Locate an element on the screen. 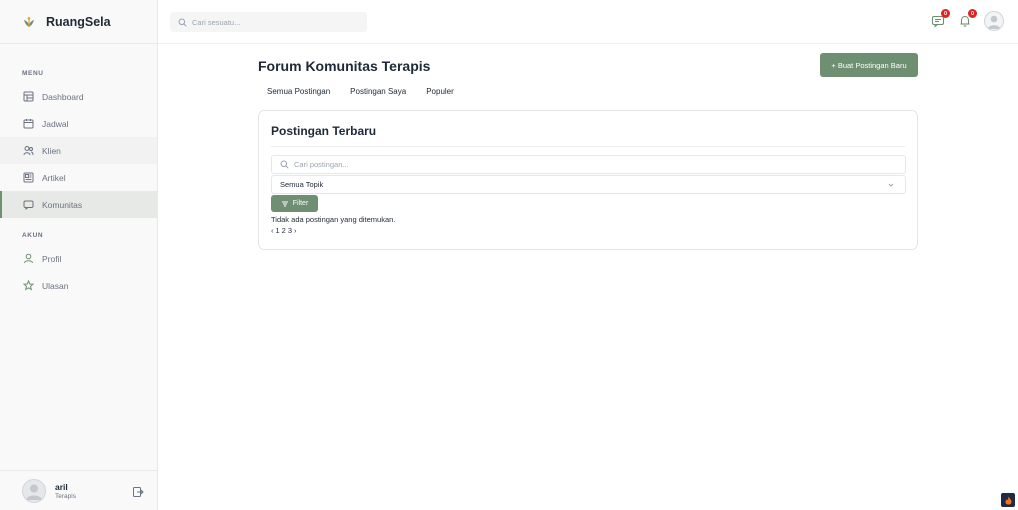 This screenshot has height=510, width=1018. messages-badge: 0 is located at coordinates (945, 13).